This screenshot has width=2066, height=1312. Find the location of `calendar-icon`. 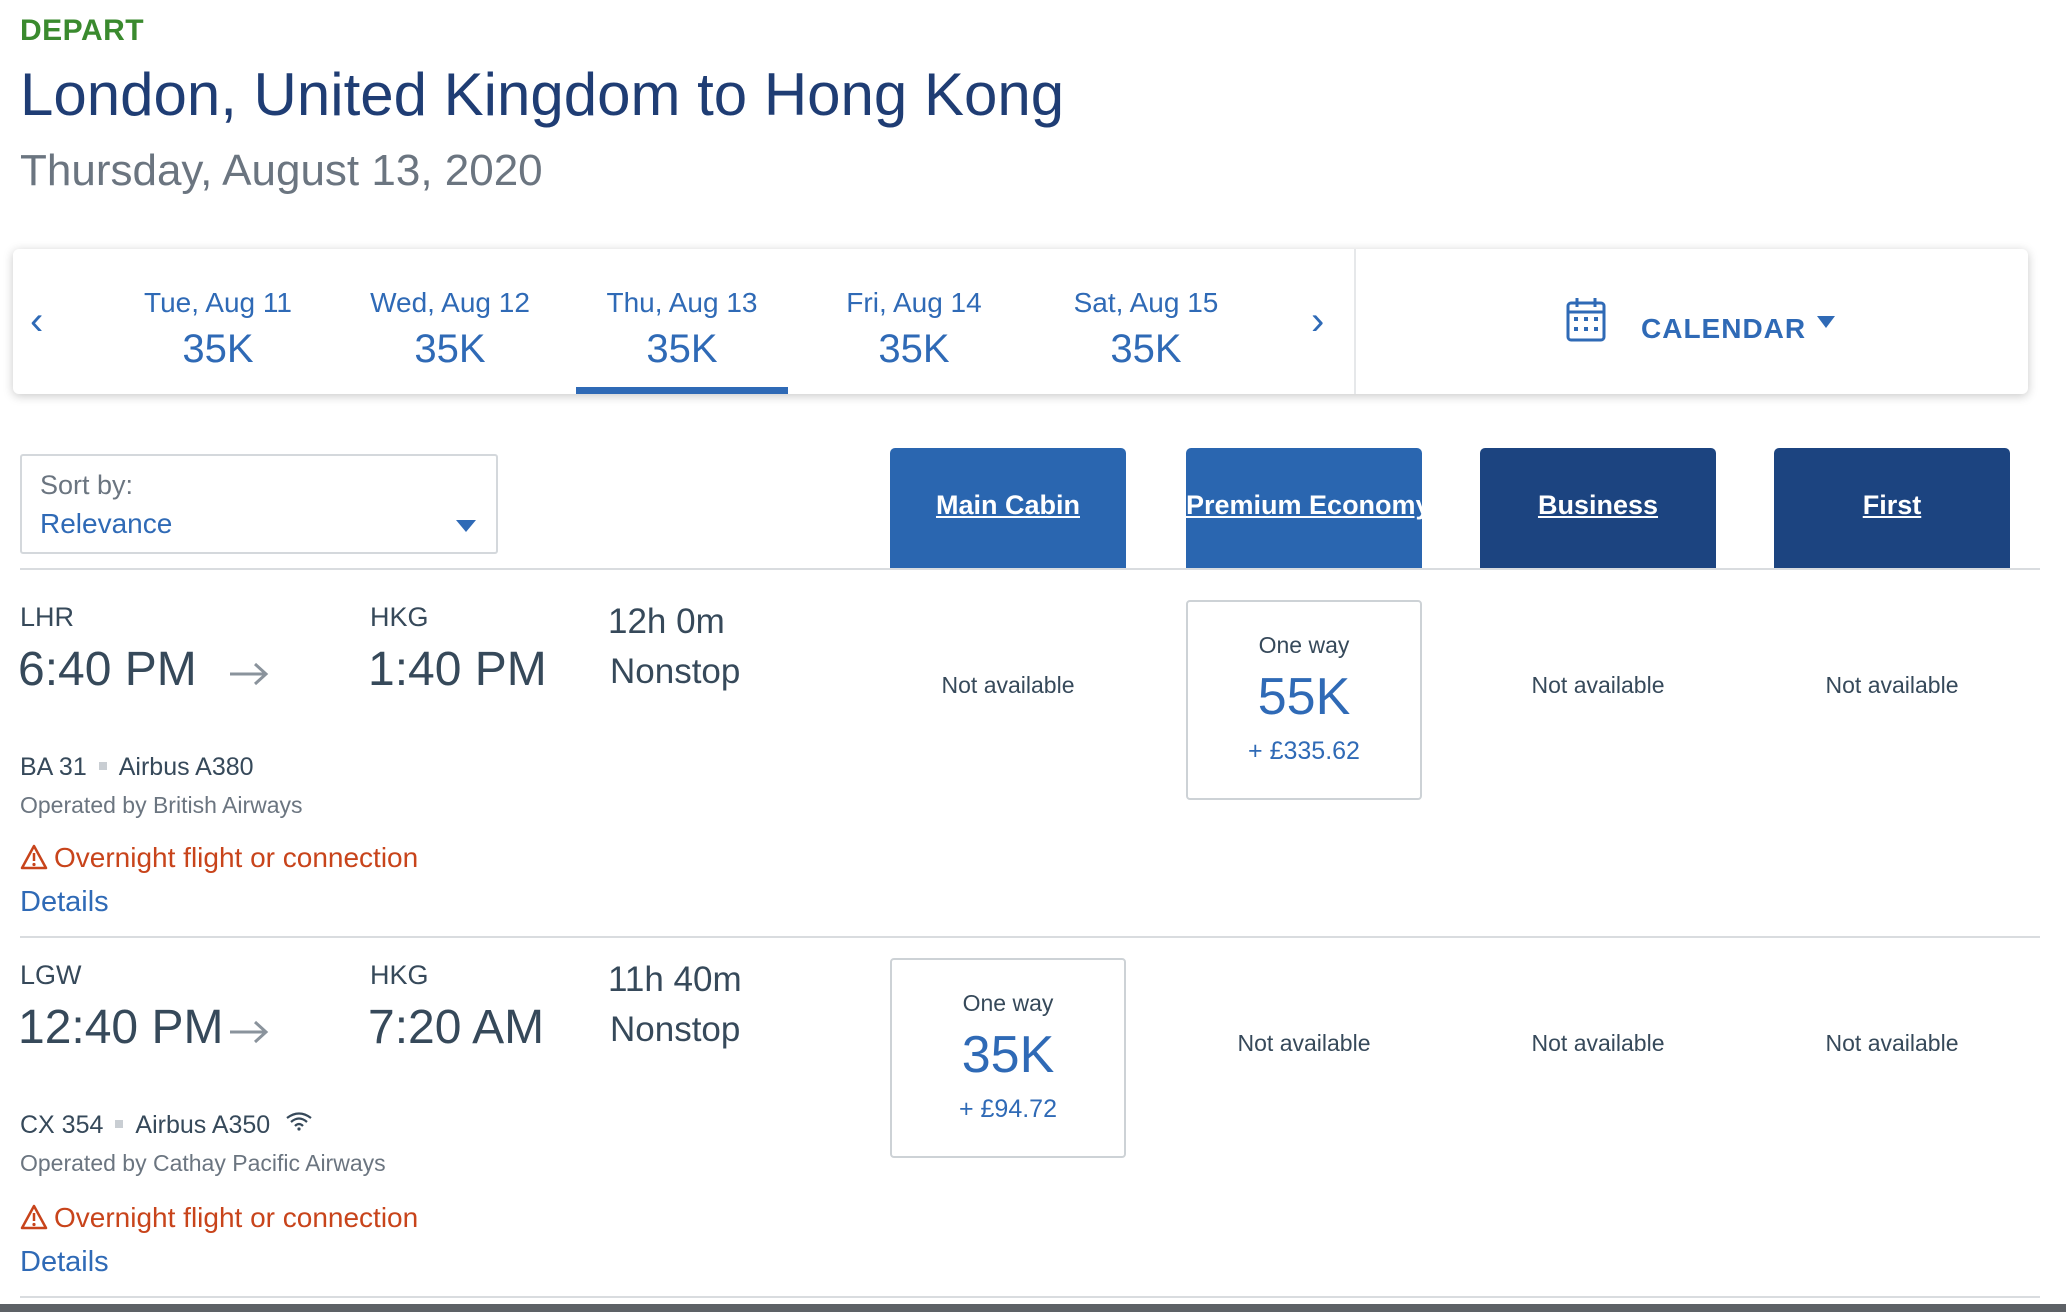

calendar-icon is located at coordinates (1586, 320).